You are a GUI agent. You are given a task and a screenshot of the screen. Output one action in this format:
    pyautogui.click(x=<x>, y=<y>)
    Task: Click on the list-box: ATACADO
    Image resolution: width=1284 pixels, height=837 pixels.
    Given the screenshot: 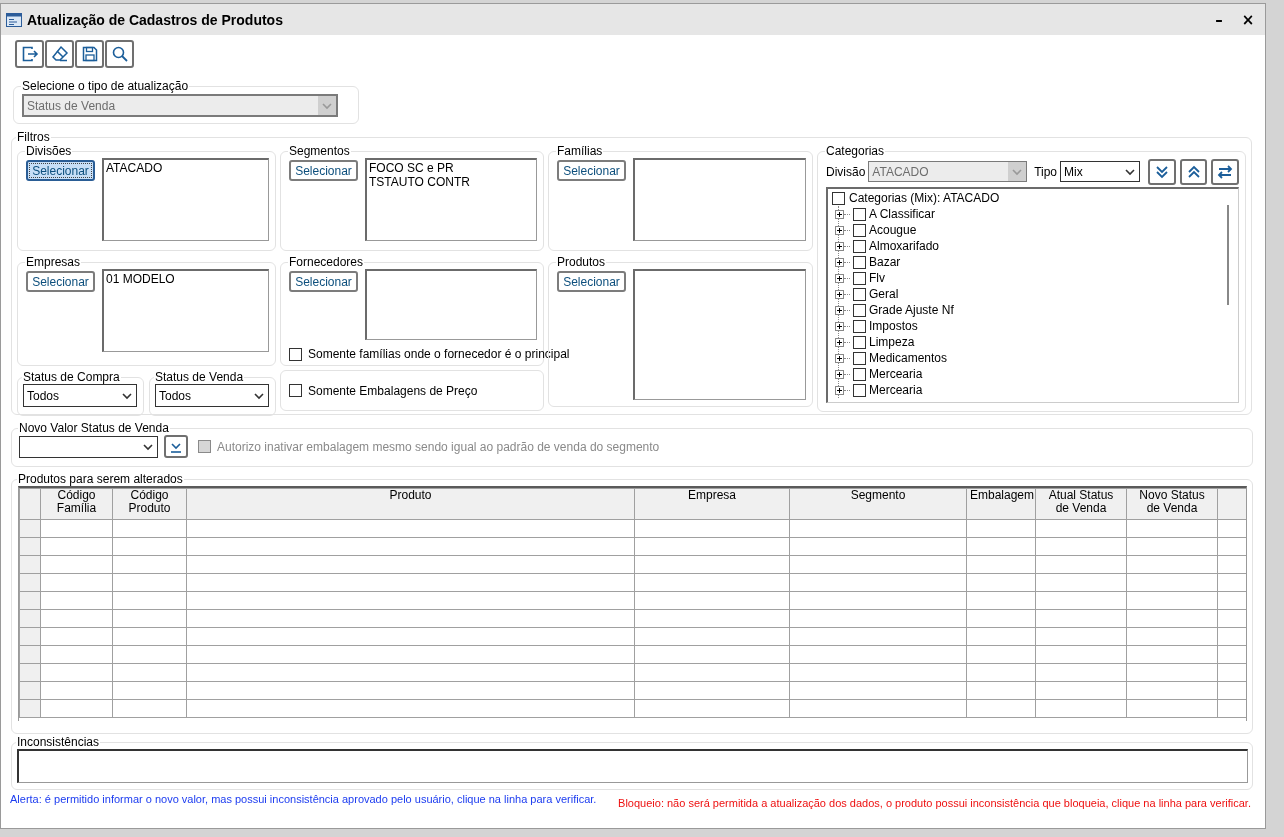 What is the action you would take?
    pyautogui.click(x=185, y=199)
    